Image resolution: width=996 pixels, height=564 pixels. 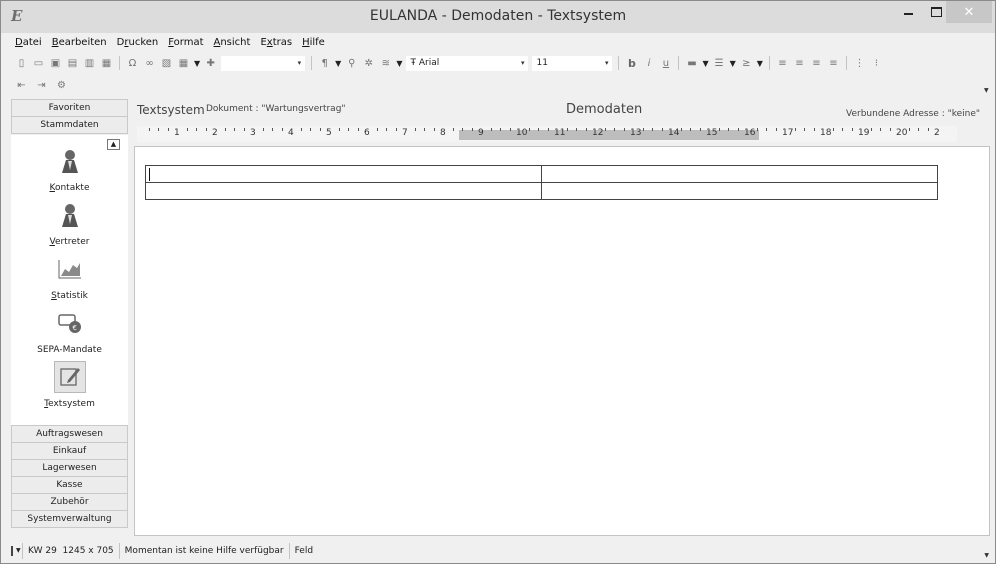 What do you see at coordinates (21, 63) in the screenshot?
I see `new-document-icon: ▯` at bounding box center [21, 63].